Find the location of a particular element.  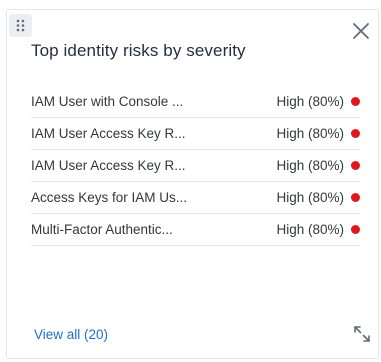

close-icon is located at coordinates (361, 31).